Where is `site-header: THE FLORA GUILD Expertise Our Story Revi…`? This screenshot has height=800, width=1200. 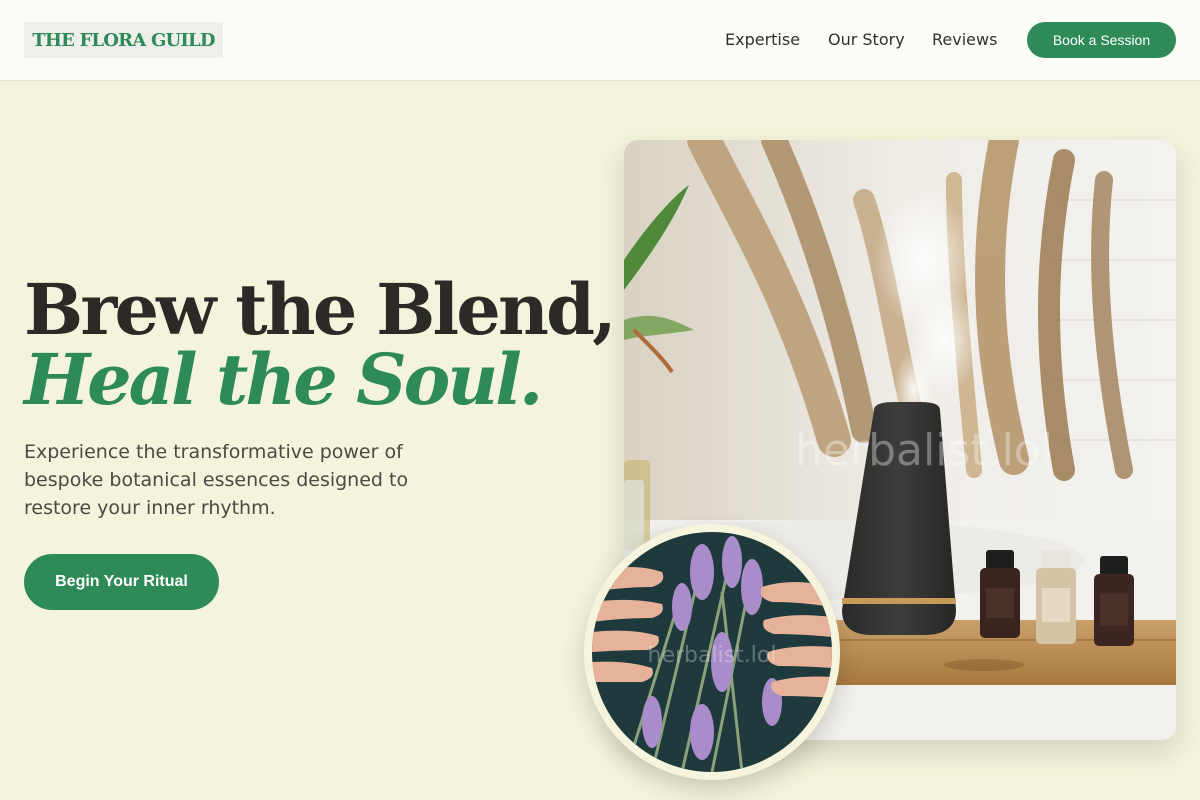
site-header: THE FLORA GUILD Expertise Our Story Revi… is located at coordinates (600, 40).